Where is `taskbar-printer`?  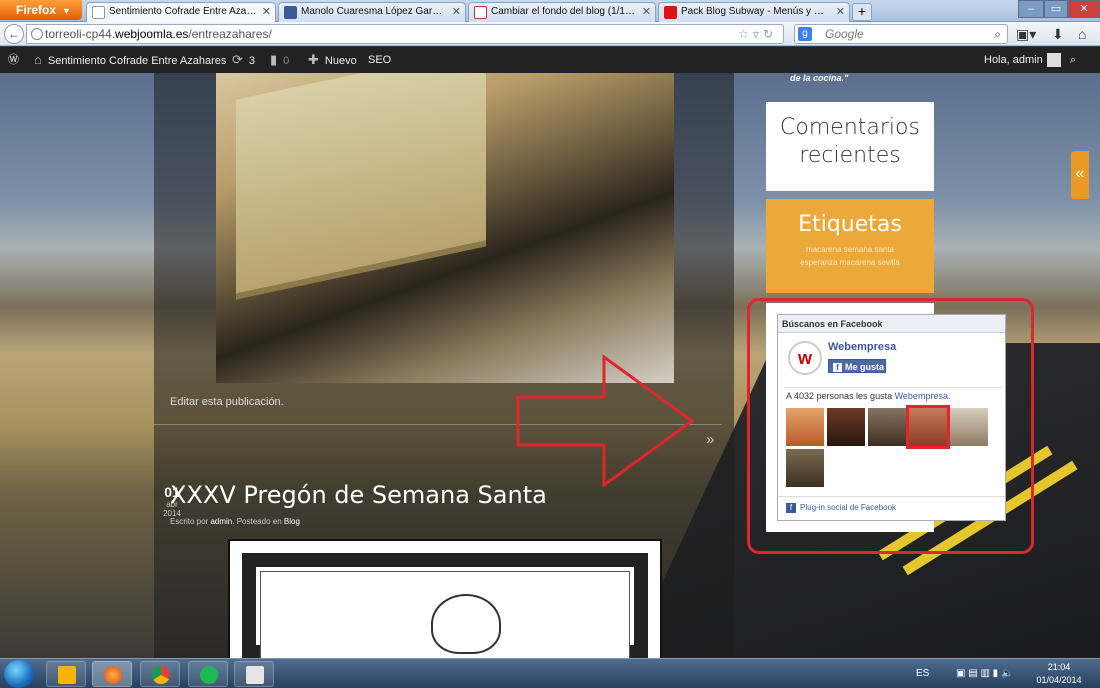 taskbar-printer is located at coordinates (254, 674).